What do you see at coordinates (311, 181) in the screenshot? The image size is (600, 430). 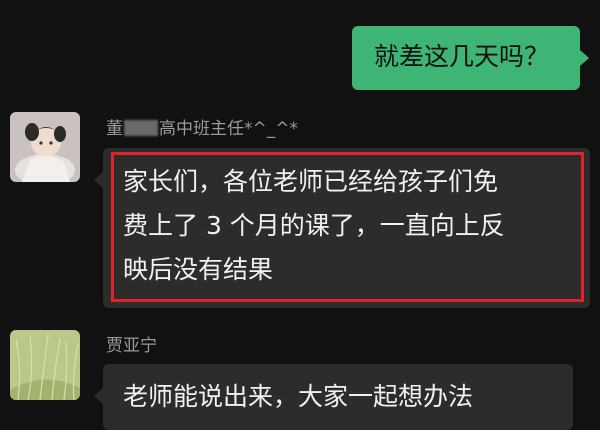 I see `teacher-message-line: 家长们，各位老师已经给孩子们免` at bounding box center [311, 181].